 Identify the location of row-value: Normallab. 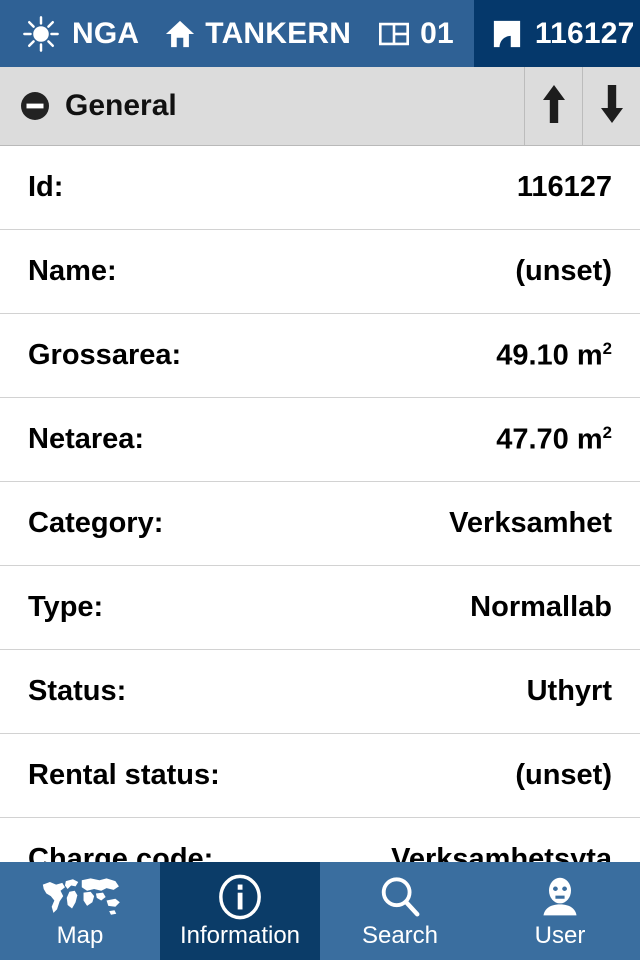
(541, 607).